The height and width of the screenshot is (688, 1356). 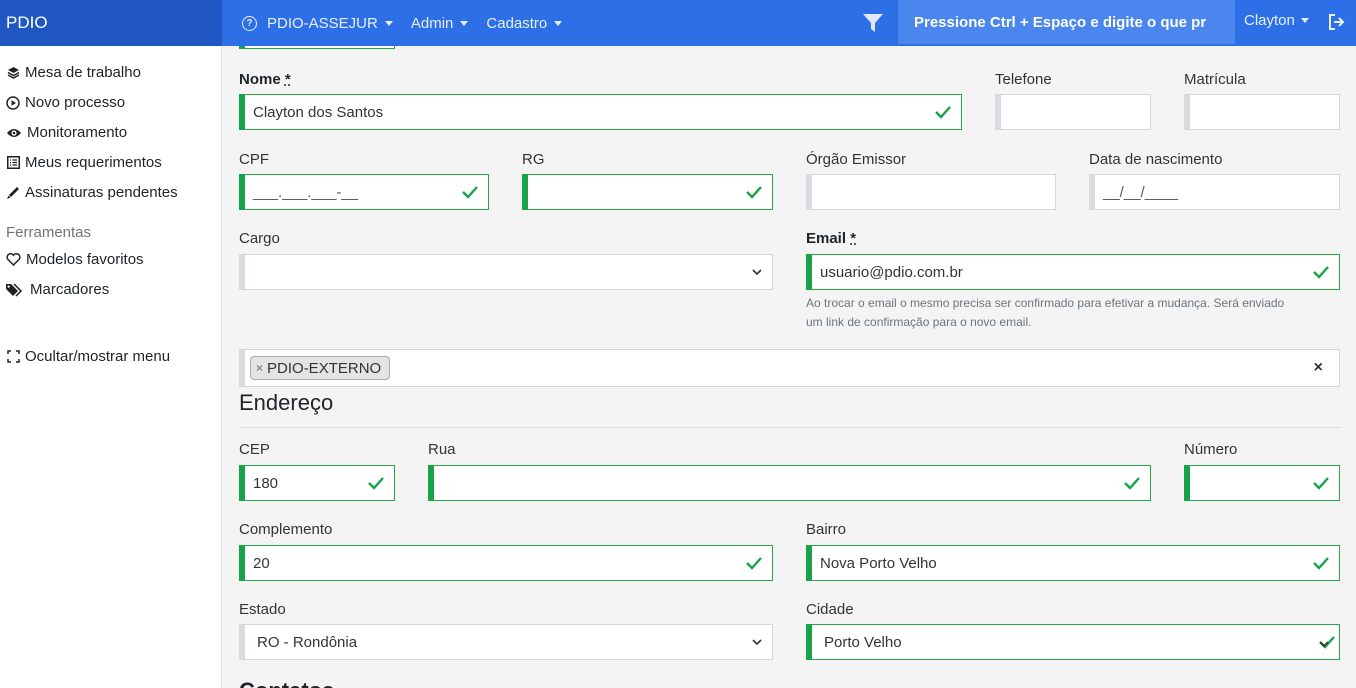 What do you see at coordinates (506, 563) in the screenshot?
I see `complemento-input: 20` at bounding box center [506, 563].